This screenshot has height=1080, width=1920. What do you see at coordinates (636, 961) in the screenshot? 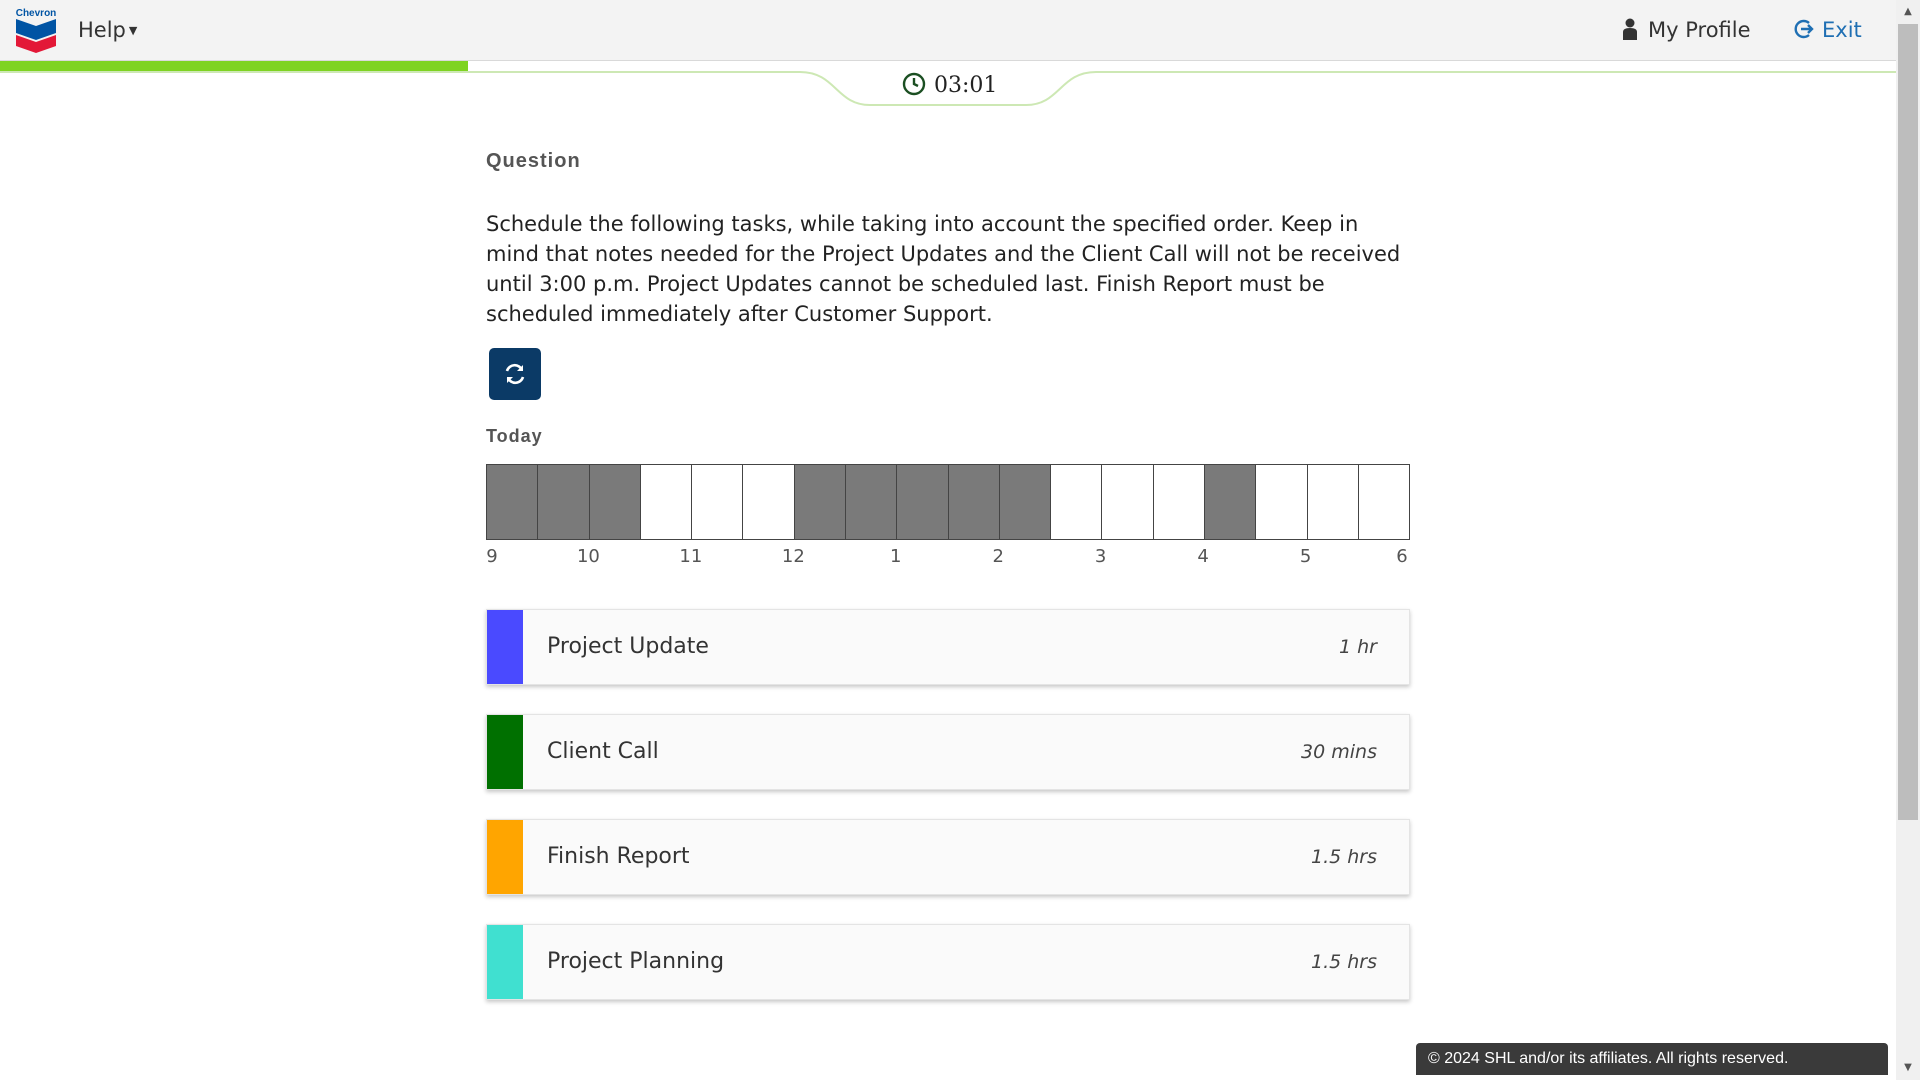
I see `task-name: Project Planning` at bounding box center [636, 961].